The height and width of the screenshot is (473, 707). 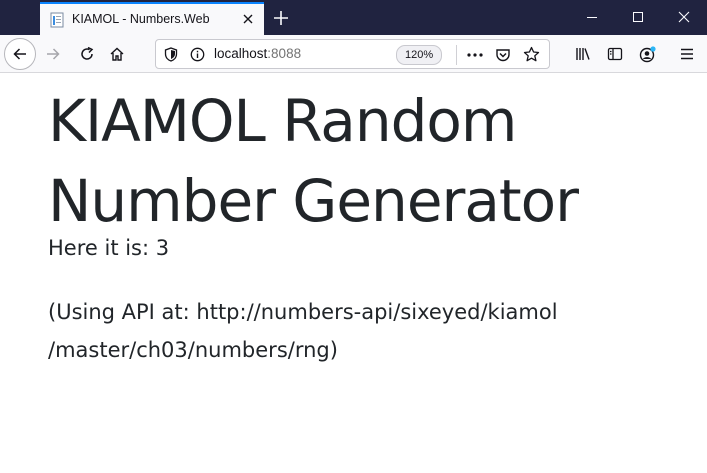 I want to click on page-title-line2: Number Generator, so click(x=313, y=201).